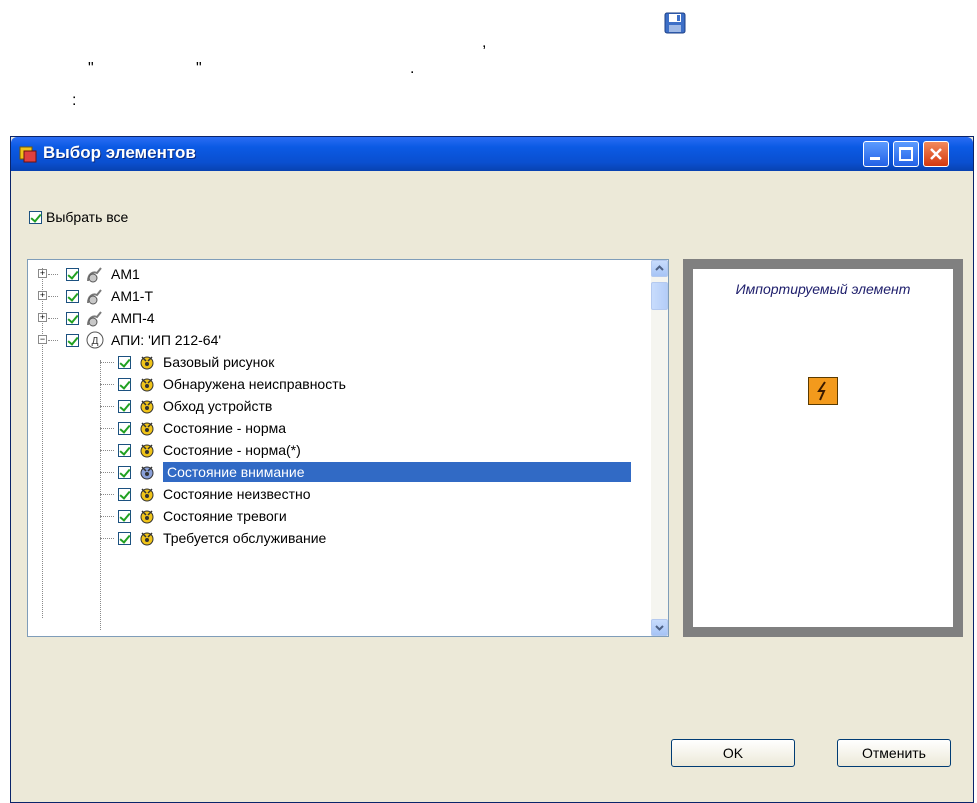 The height and width of the screenshot is (803, 977). I want to click on tree-item-label: Состояние неизвестно, so click(237, 494).